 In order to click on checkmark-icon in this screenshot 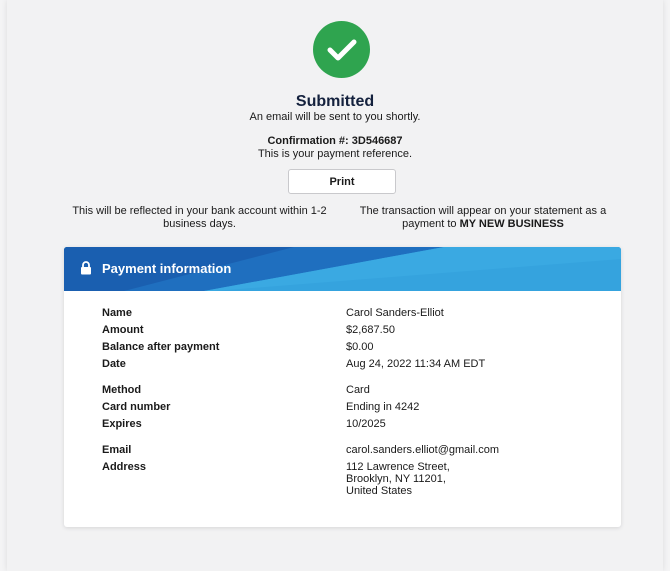, I will do `click(341, 49)`.